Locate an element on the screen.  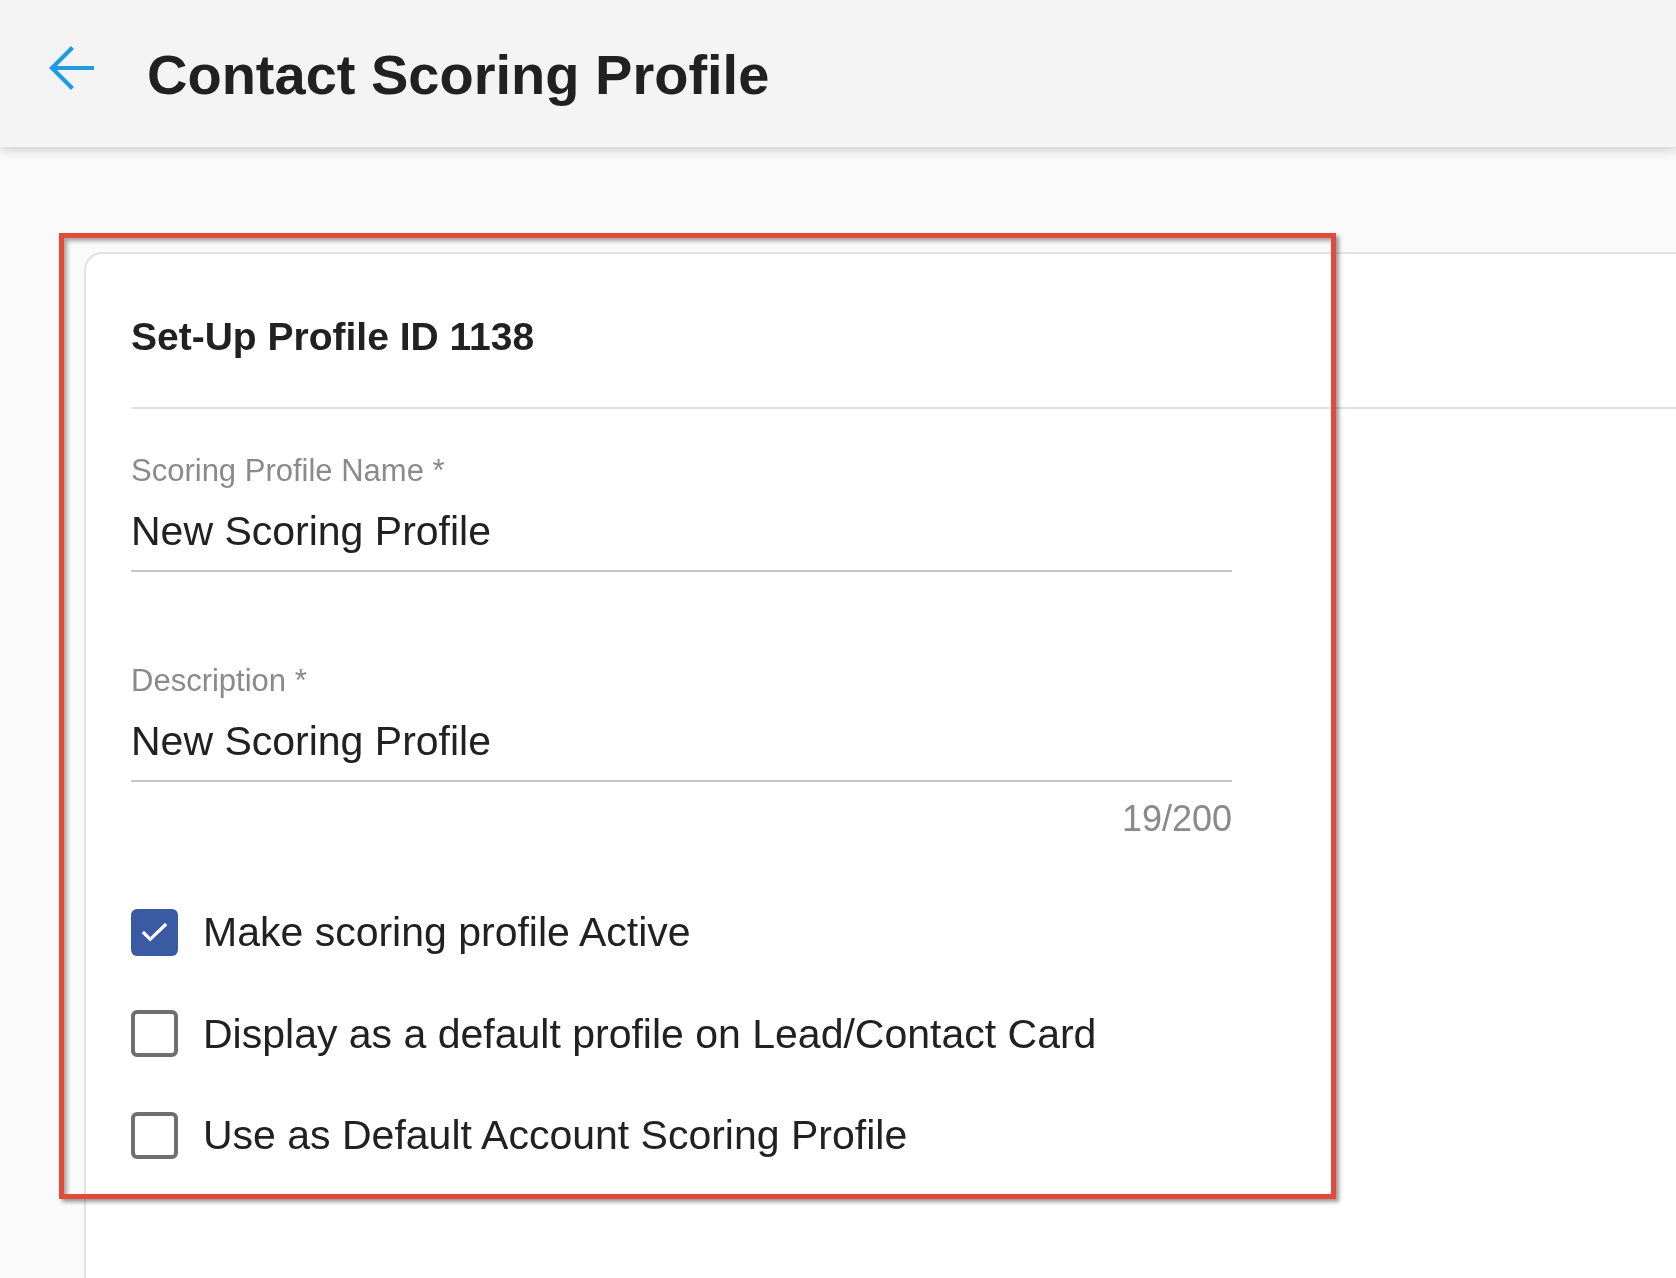
page-title: Contact Scoring Profile is located at coordinates (458, 75).